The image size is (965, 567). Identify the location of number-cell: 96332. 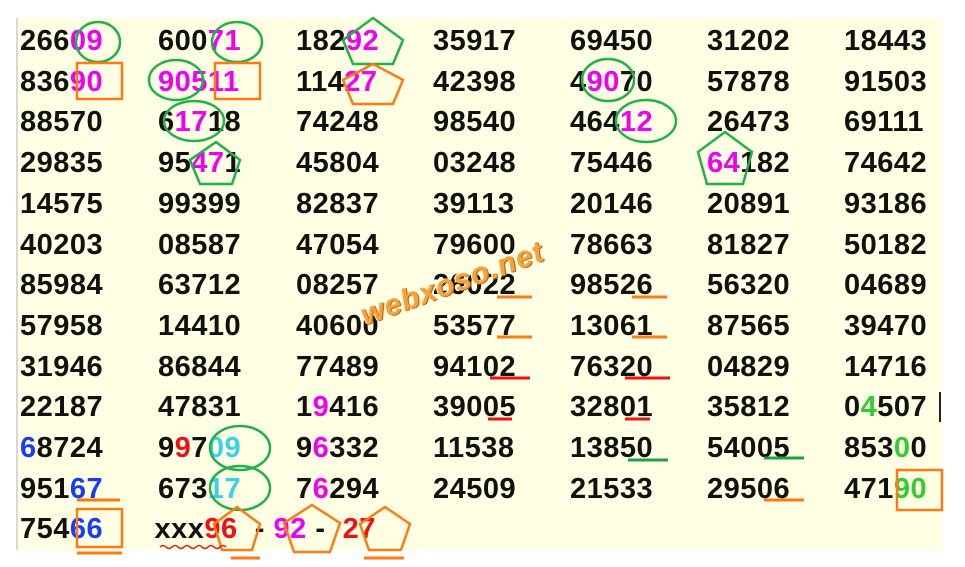
(337, 448).